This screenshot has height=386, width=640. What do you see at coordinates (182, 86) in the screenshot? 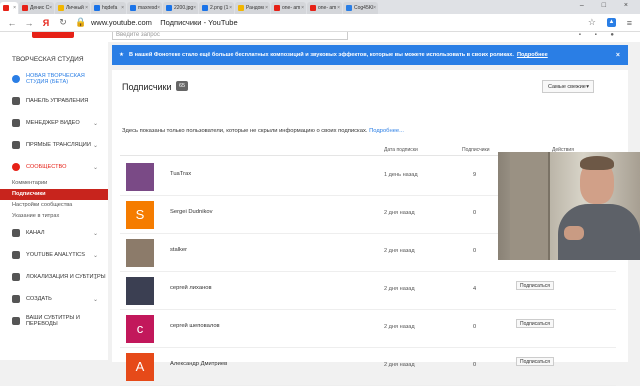
I see `subscriber-count-badge: 65` at bounding box center [182, 86].